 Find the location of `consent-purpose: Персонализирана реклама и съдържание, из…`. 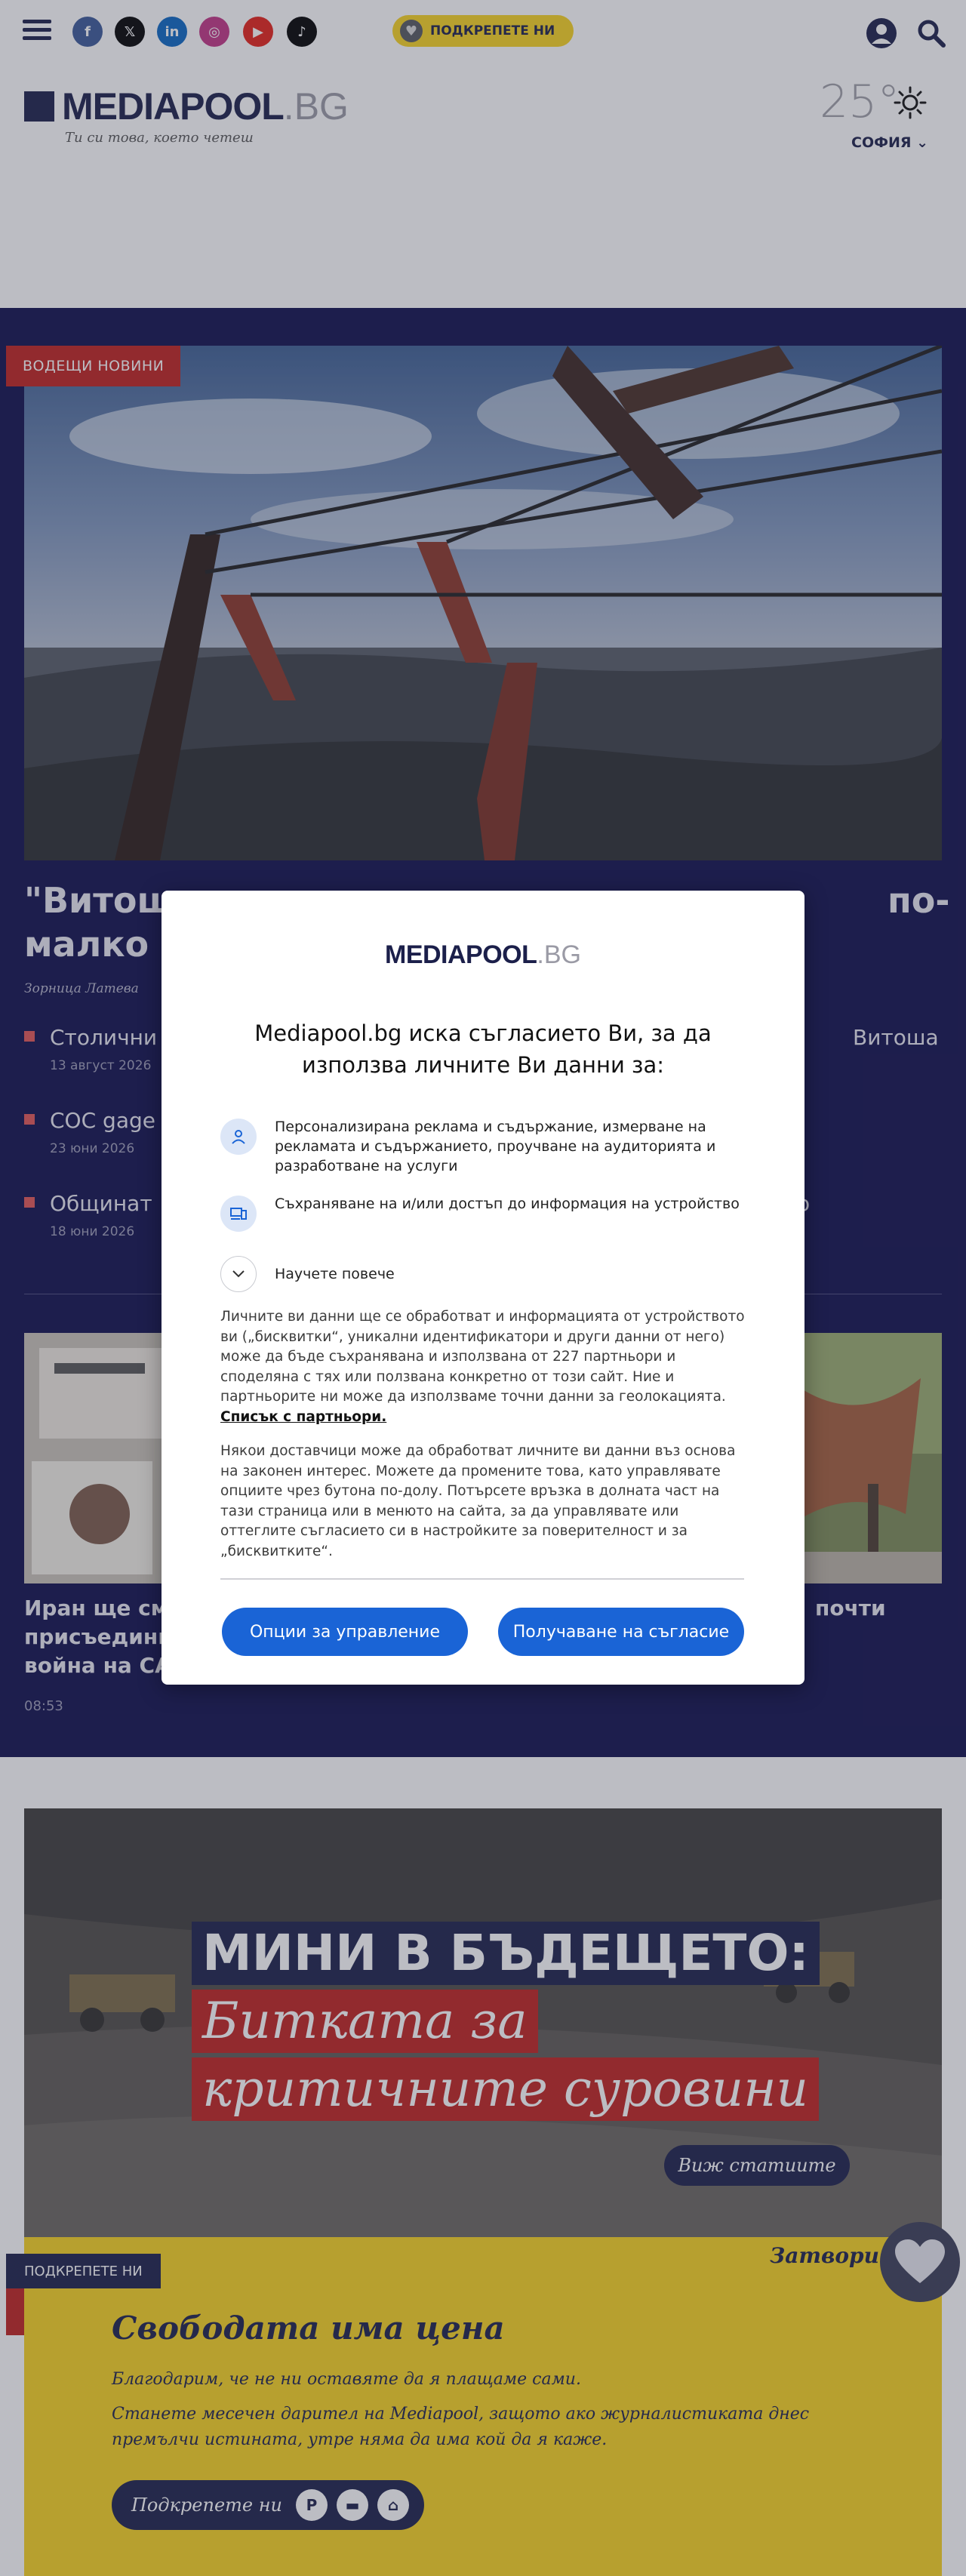

consent-purpose: Персонализирана реклама и съдържание, из… is located at coordinates (484, 1147).